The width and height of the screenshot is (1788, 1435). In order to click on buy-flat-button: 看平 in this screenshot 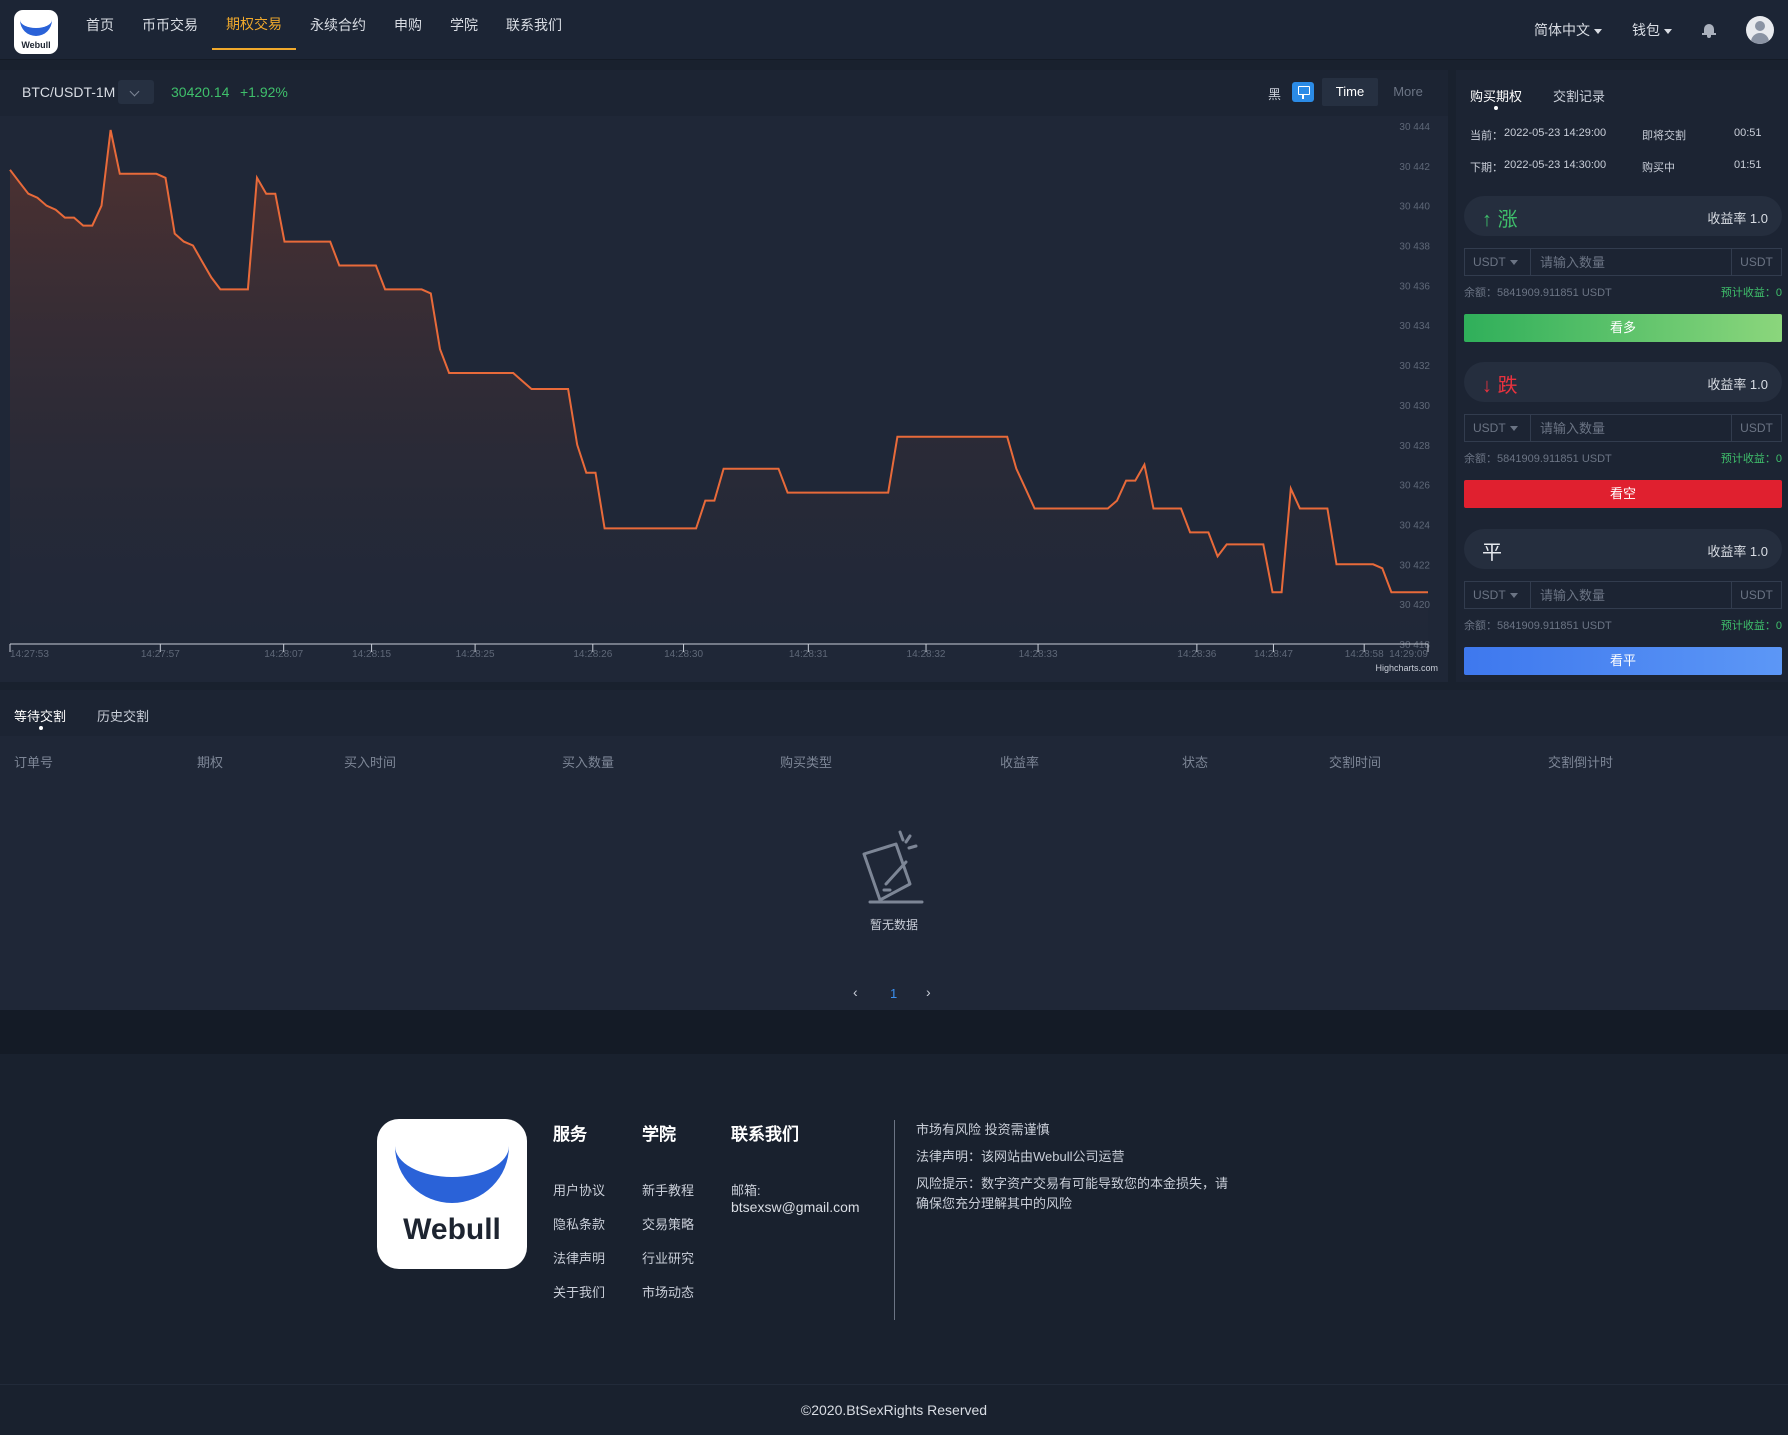, I will do `click(1623, 661)`.